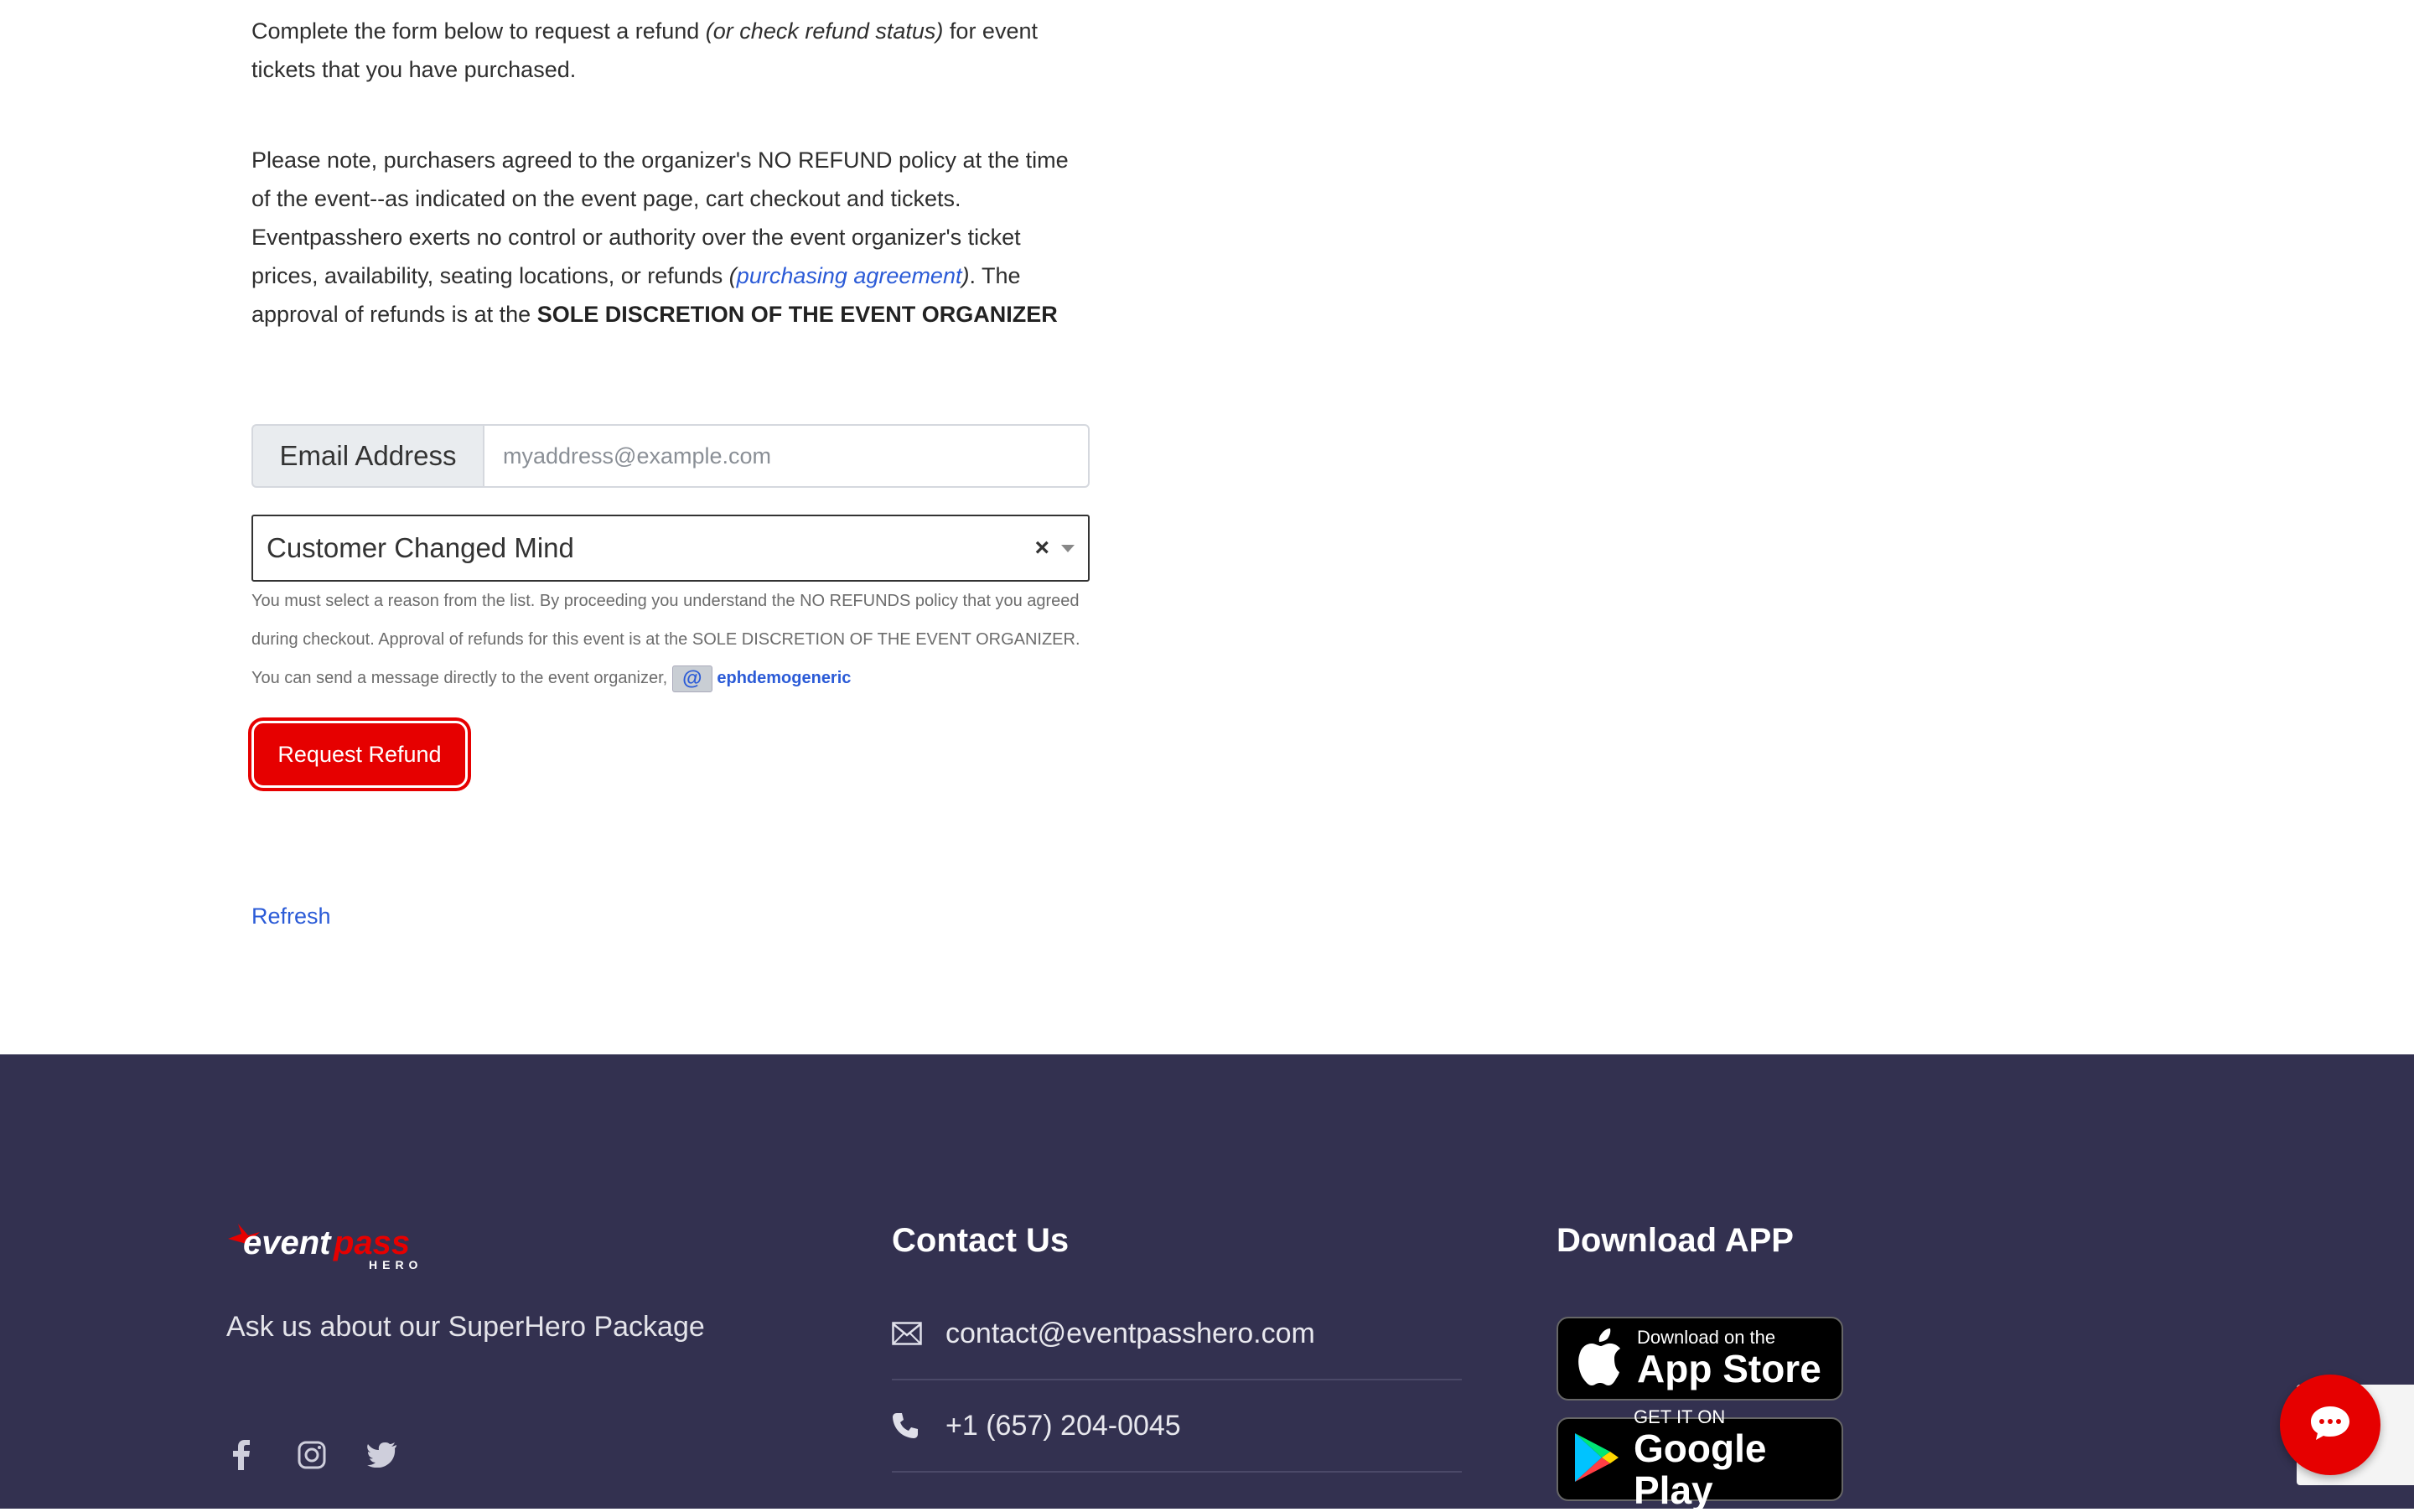 This screenshot has height=1512, width=2414. What do you see at coordinates (784, 678) in the screenshot?
I see `organizer-message-link: ephdemogeneric` at bounding box center [784, 678].